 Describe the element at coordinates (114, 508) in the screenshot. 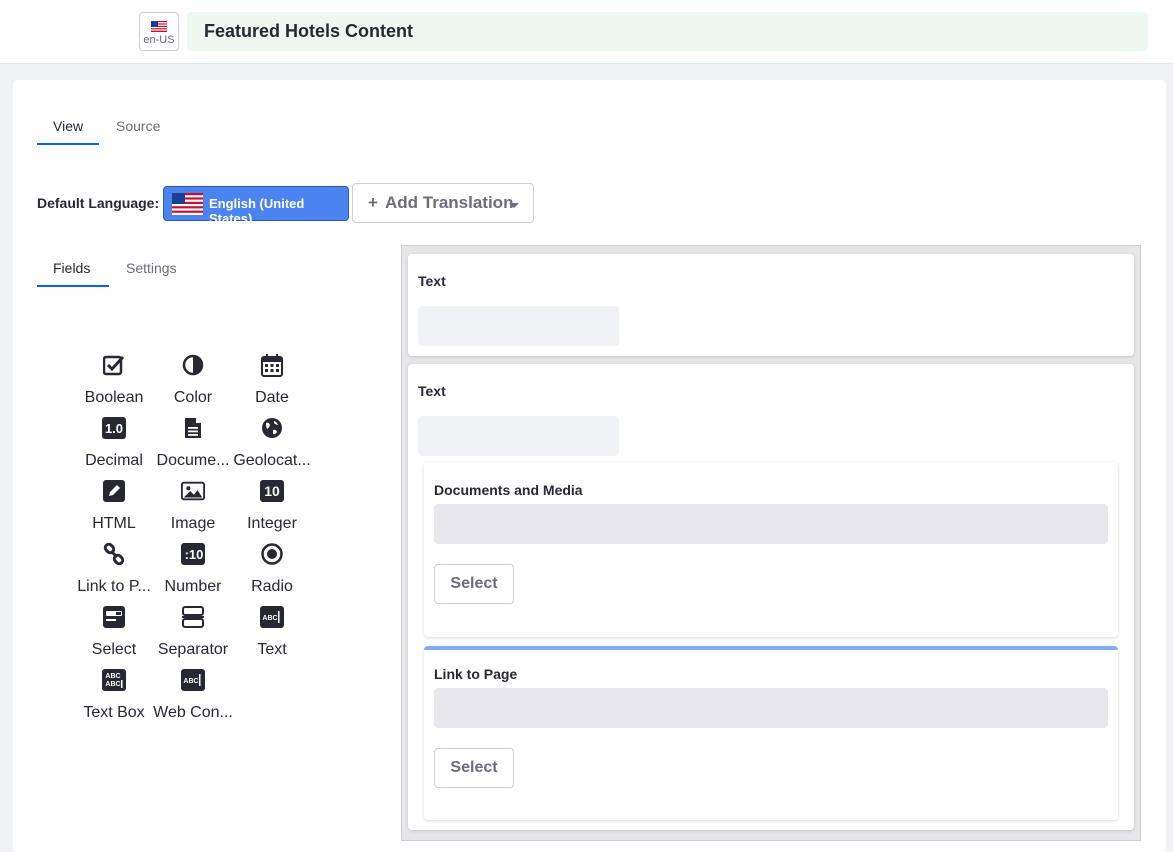

I see `palette-item-html: HTML` at that location.